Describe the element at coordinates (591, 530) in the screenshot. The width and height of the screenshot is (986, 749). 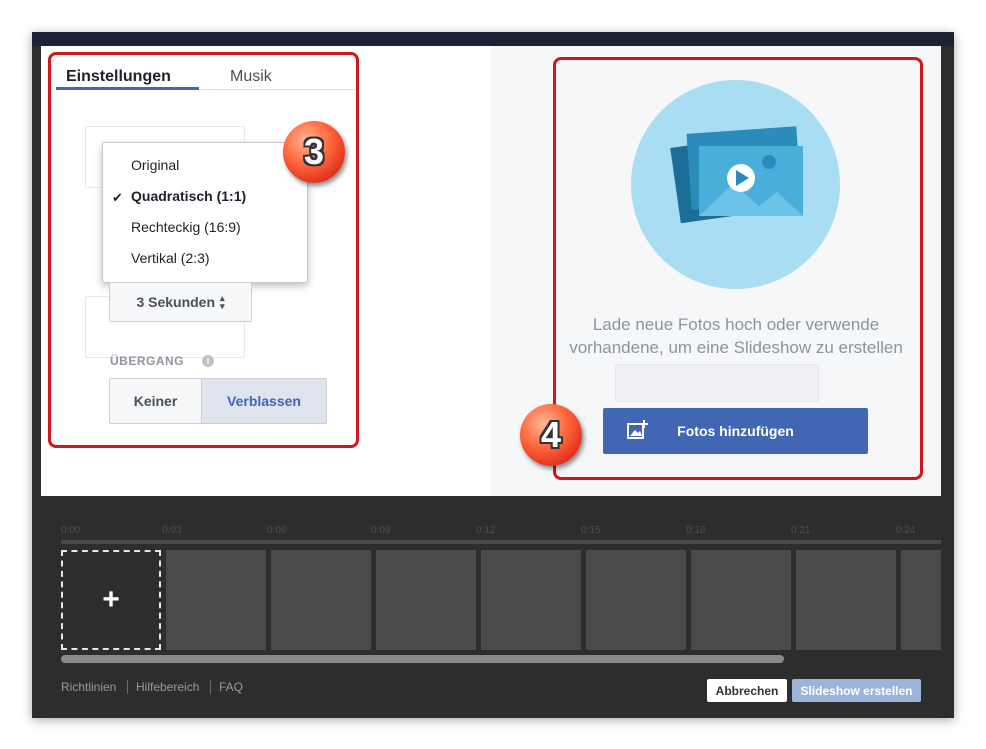
I see `timeline-tick: 0:15` at that location.